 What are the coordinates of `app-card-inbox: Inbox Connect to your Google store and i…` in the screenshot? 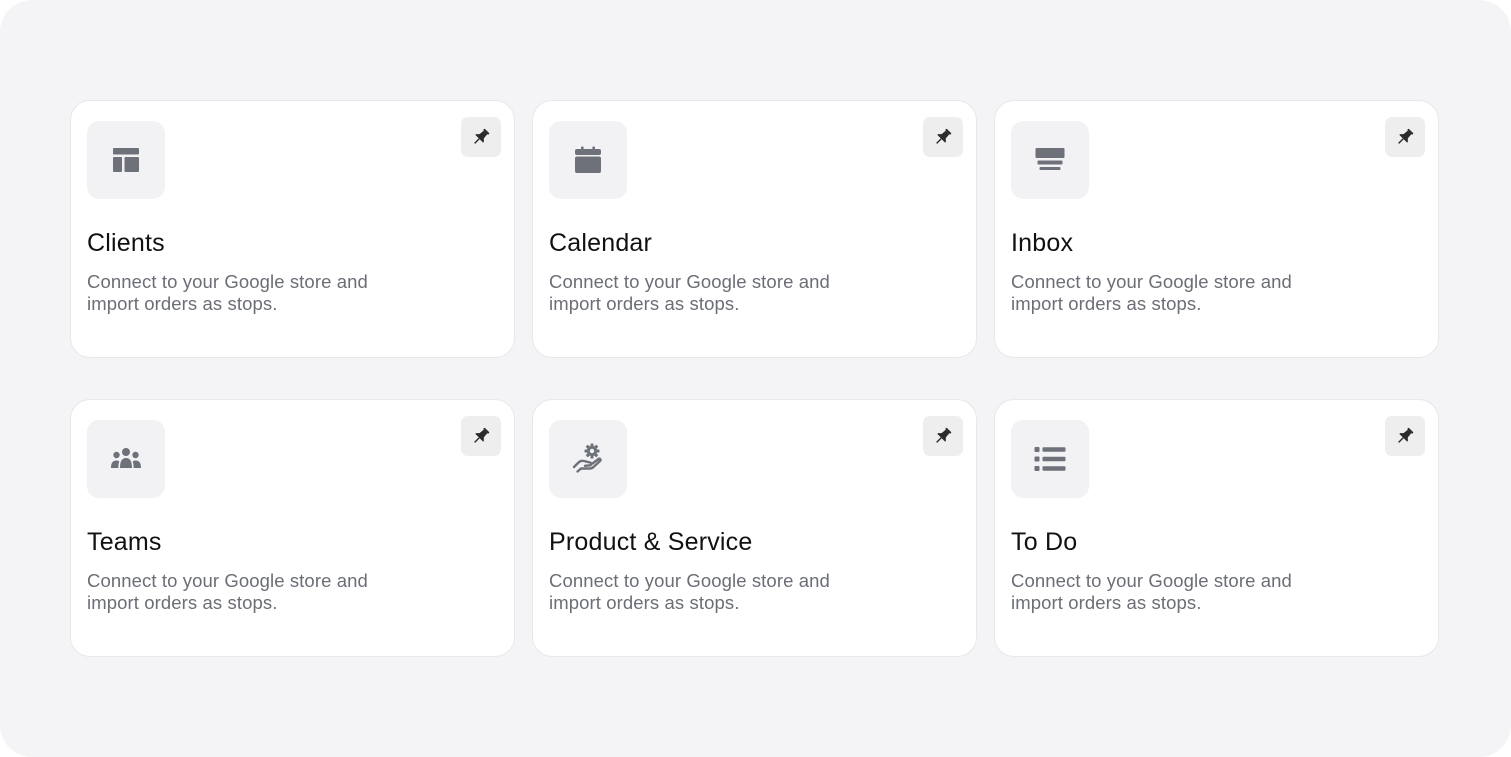 It's located at (1216, 229).